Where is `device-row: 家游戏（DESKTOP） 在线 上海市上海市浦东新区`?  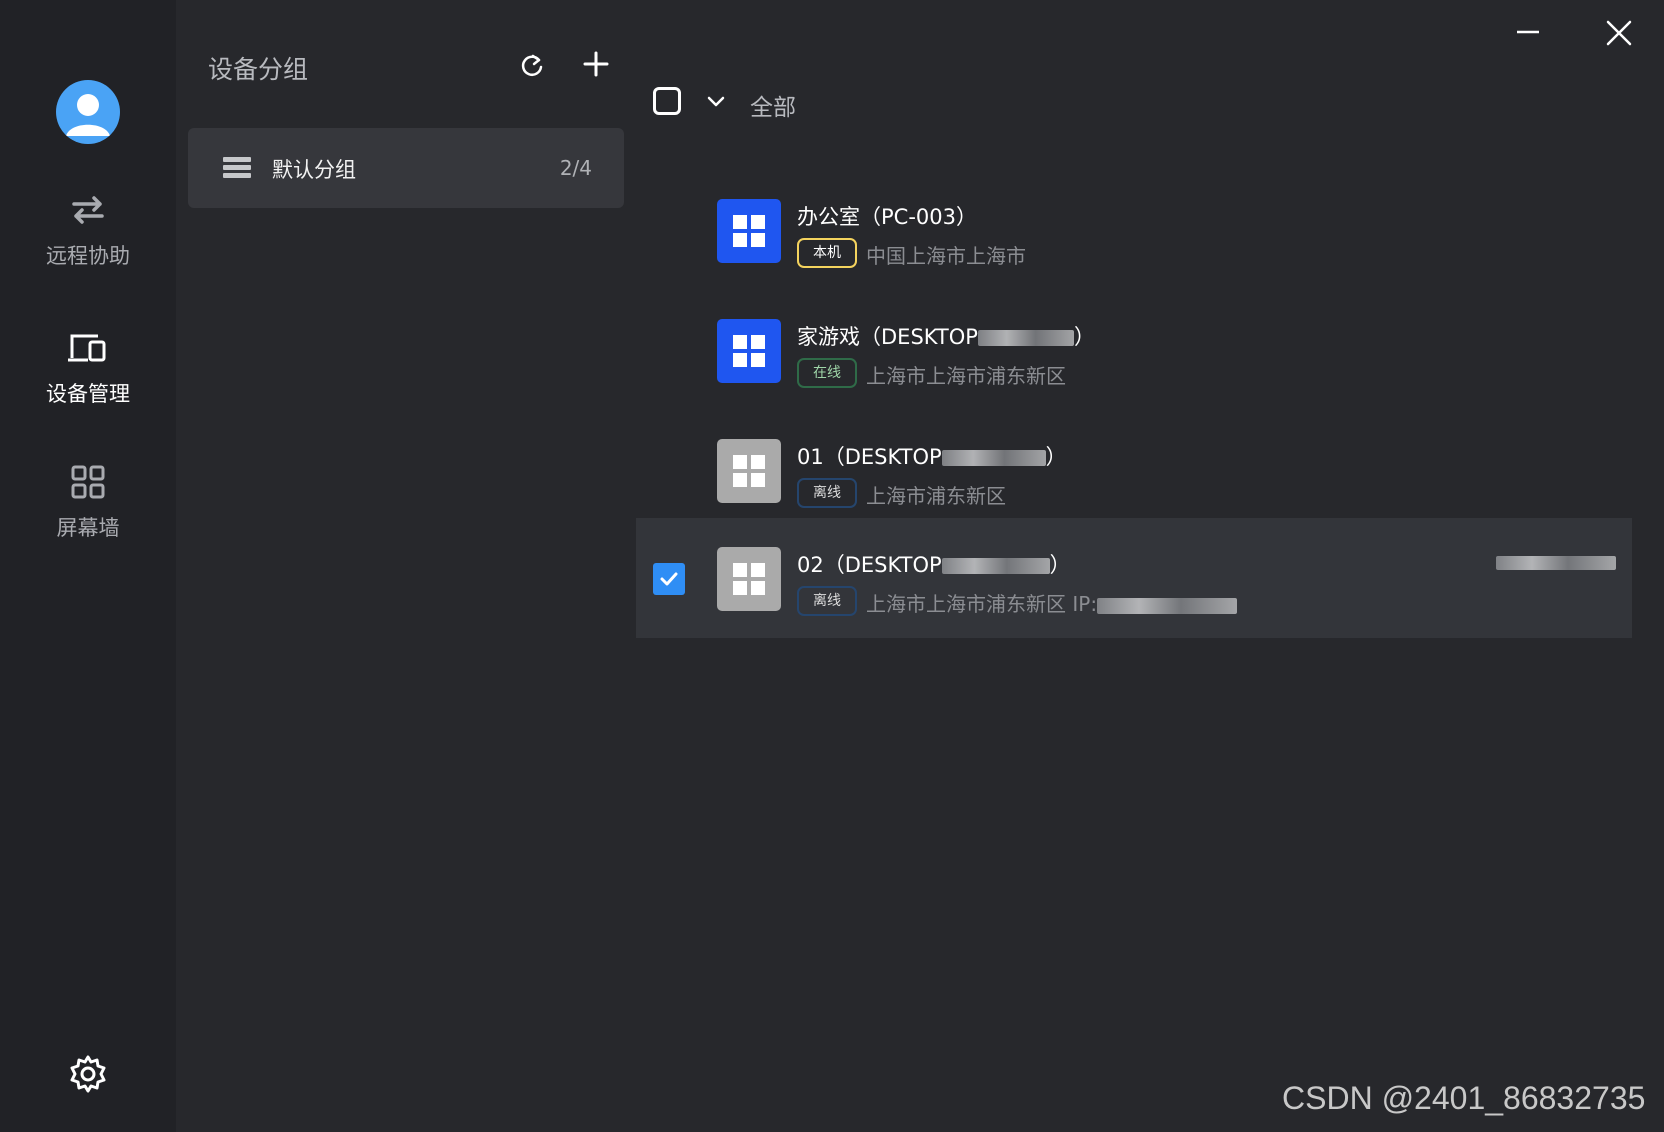 device-row: 家游戏（DESKTOP） 在线 上海市上海市浦东新区 is located at coordinates (1134, 350).